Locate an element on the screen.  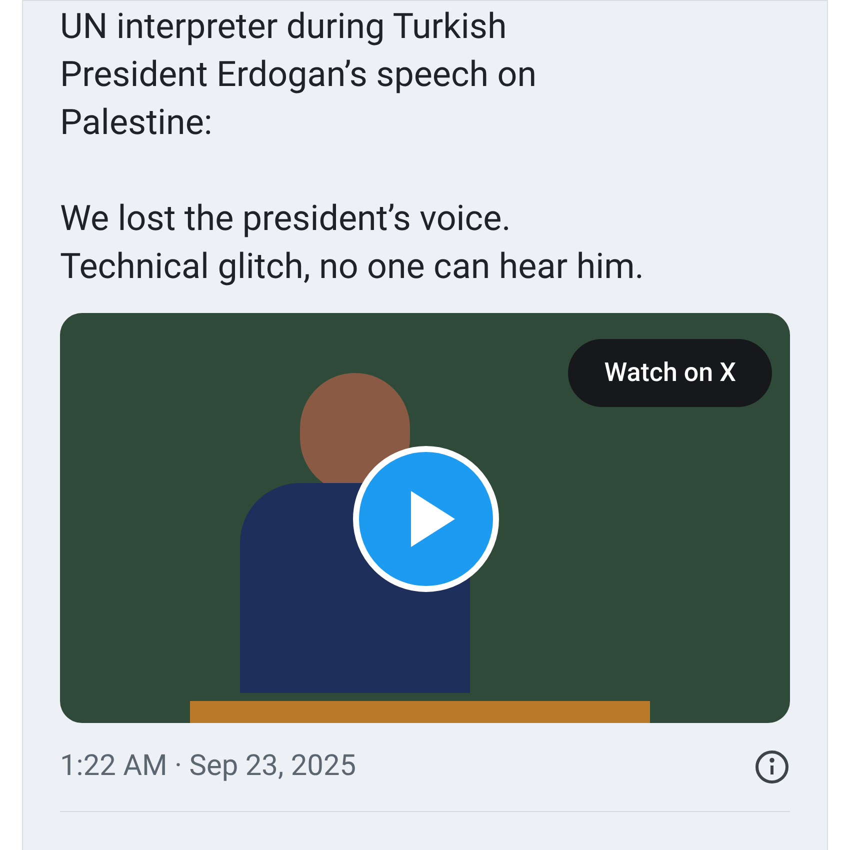
tweet-text-line: UN interpreter during Turkish is located at coordinates (284, 27).